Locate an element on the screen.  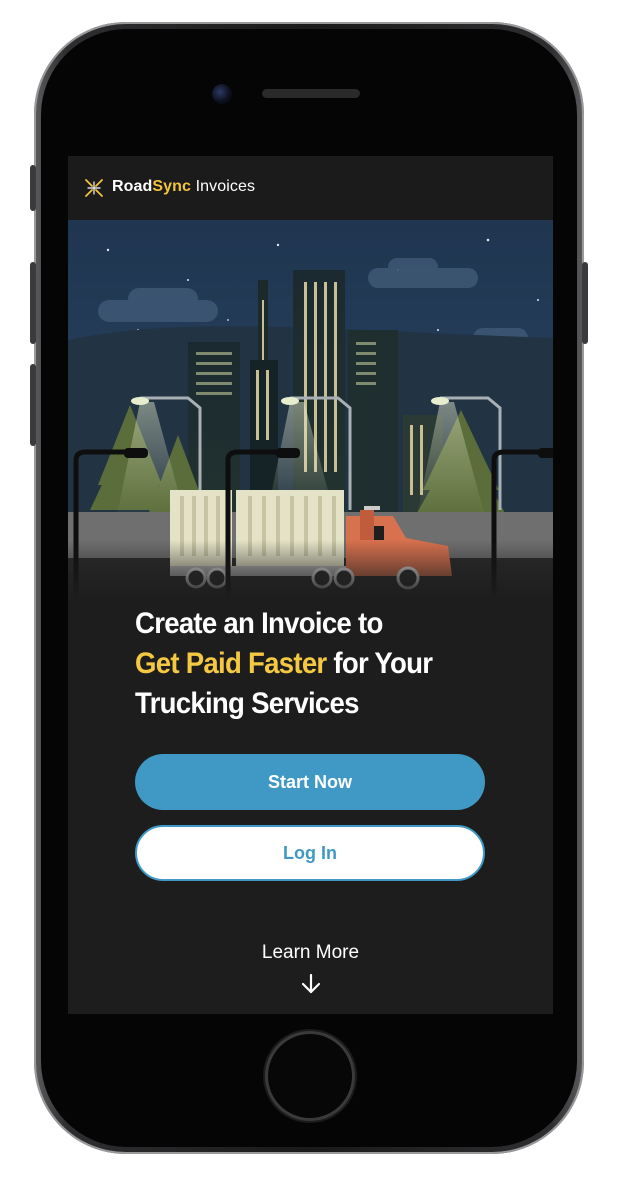
headline-line-3: Trucking Services is located at coordinates (247, 703).